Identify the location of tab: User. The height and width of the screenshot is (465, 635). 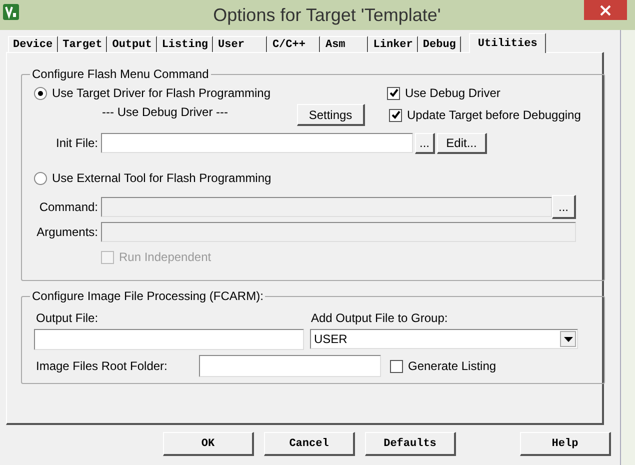
(240, 44).